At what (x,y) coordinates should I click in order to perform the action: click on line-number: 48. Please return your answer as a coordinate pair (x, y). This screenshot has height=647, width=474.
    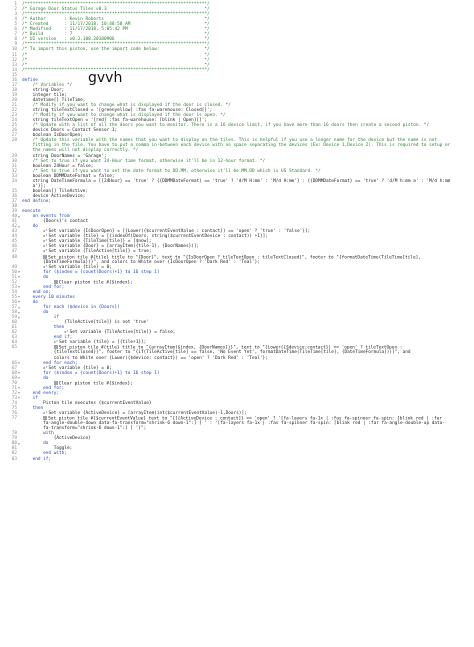
    Looking at the image, I should click on (14, 257).